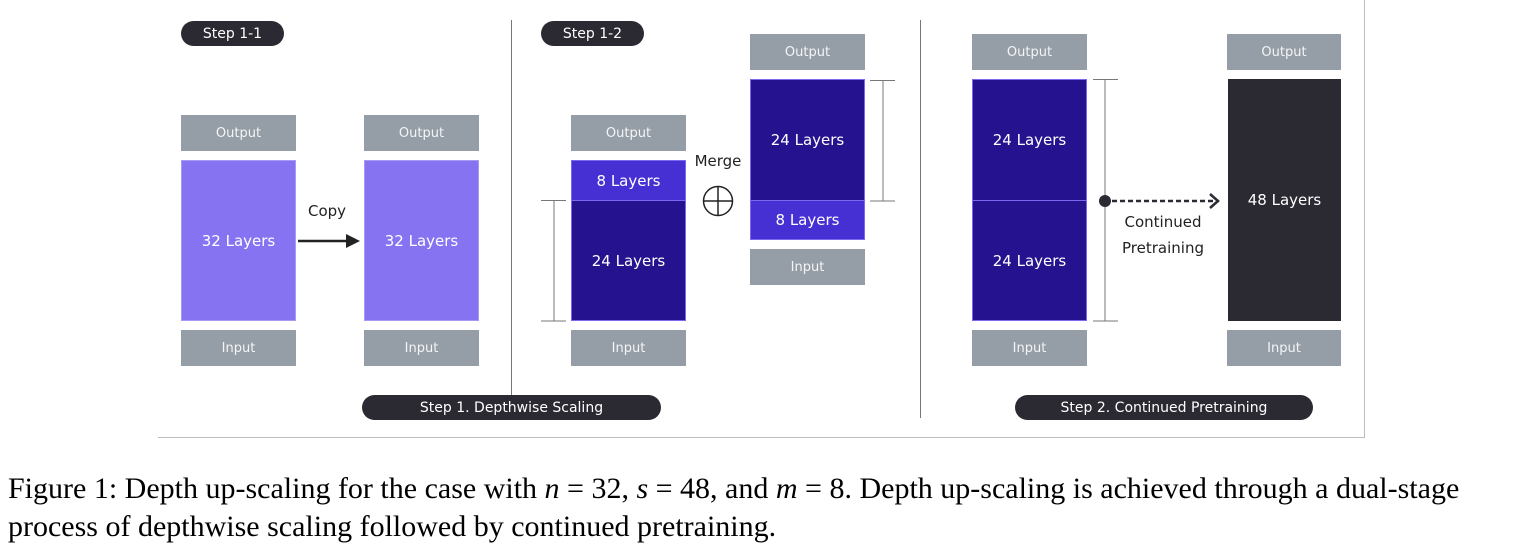 The width and height of the screenshot is (1528, 556). What do you see at coordinates (1164, 407) in the screenshot?
I see `step-2-pill: Step 2. Continued Pretraining` at bounding box center [1164, 407].